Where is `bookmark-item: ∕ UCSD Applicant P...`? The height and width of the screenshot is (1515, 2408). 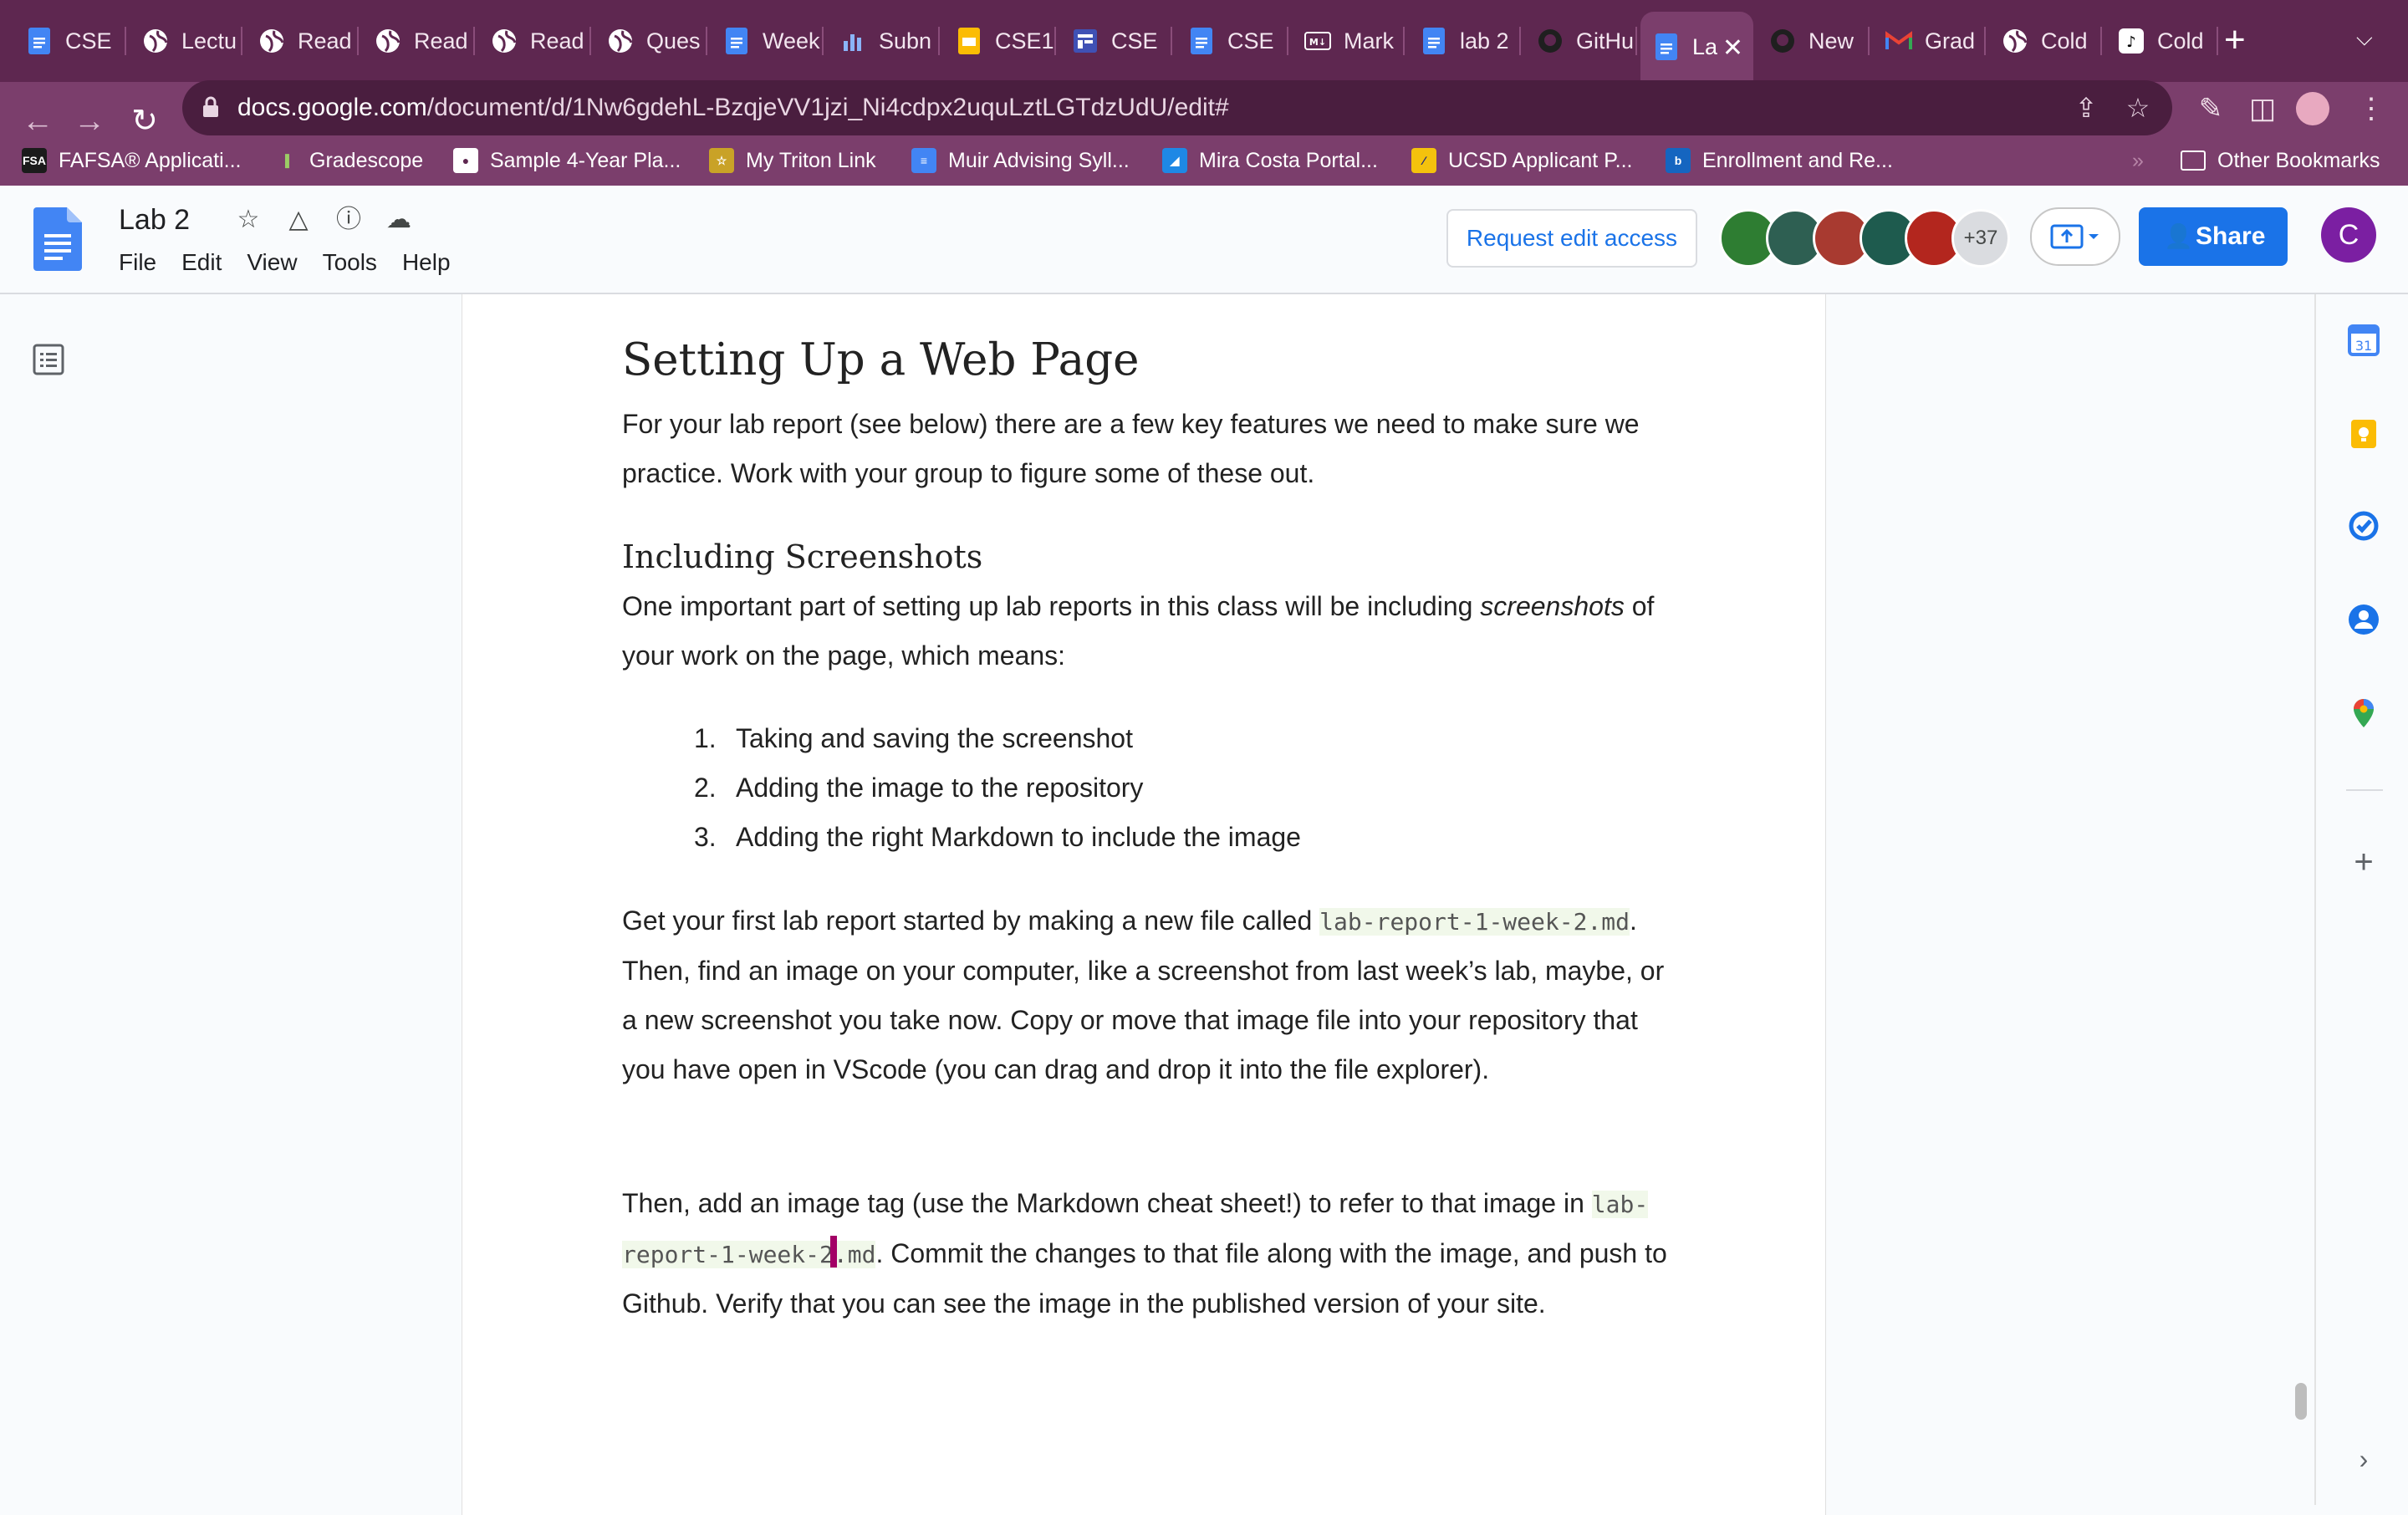 bookmark-item: ∕ UCSD Applicant P... is located at coordinates (1521, 160).